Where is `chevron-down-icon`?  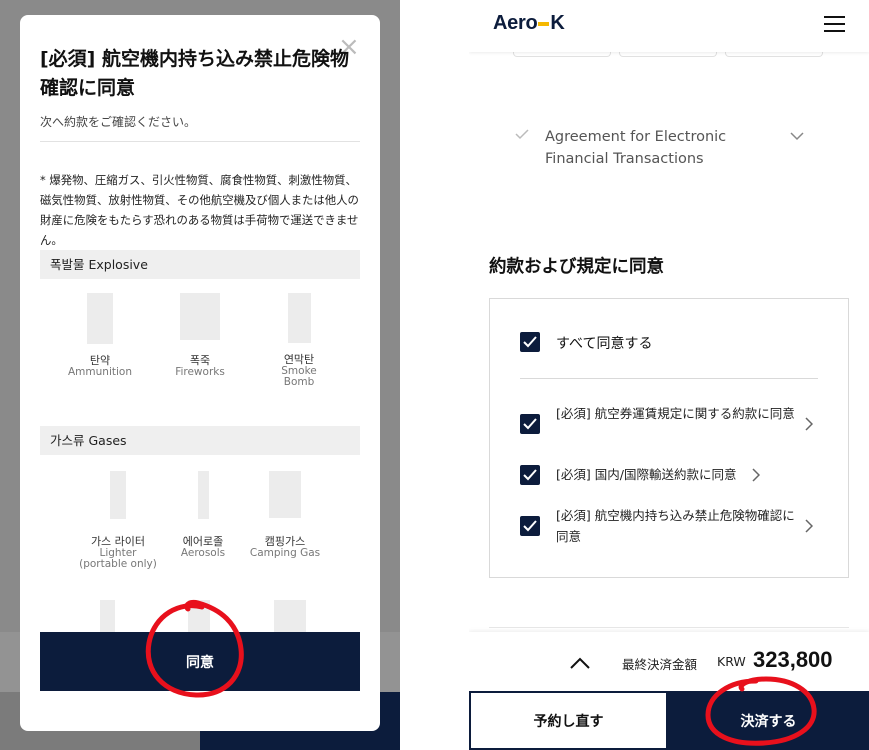
chevron-down-icon is located at coordinates (797, 136).